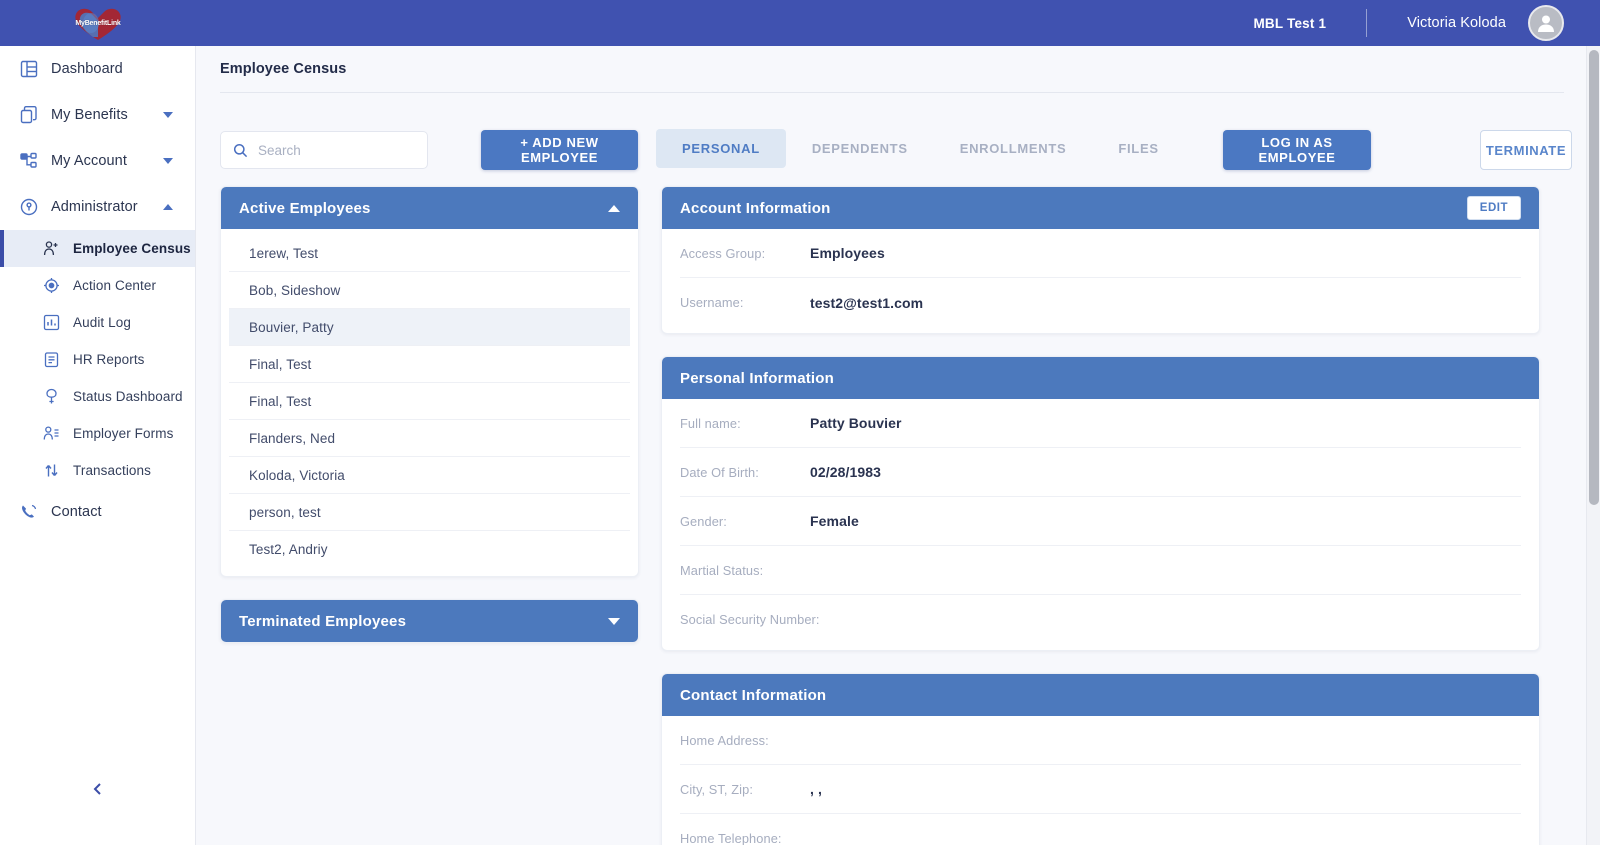 This screenshot has width=1600, height=845. What do you see at coordinates (731, 838) in the screenshot?
I see `field-label: Home Telephone:` at bounding box center [731, 838].